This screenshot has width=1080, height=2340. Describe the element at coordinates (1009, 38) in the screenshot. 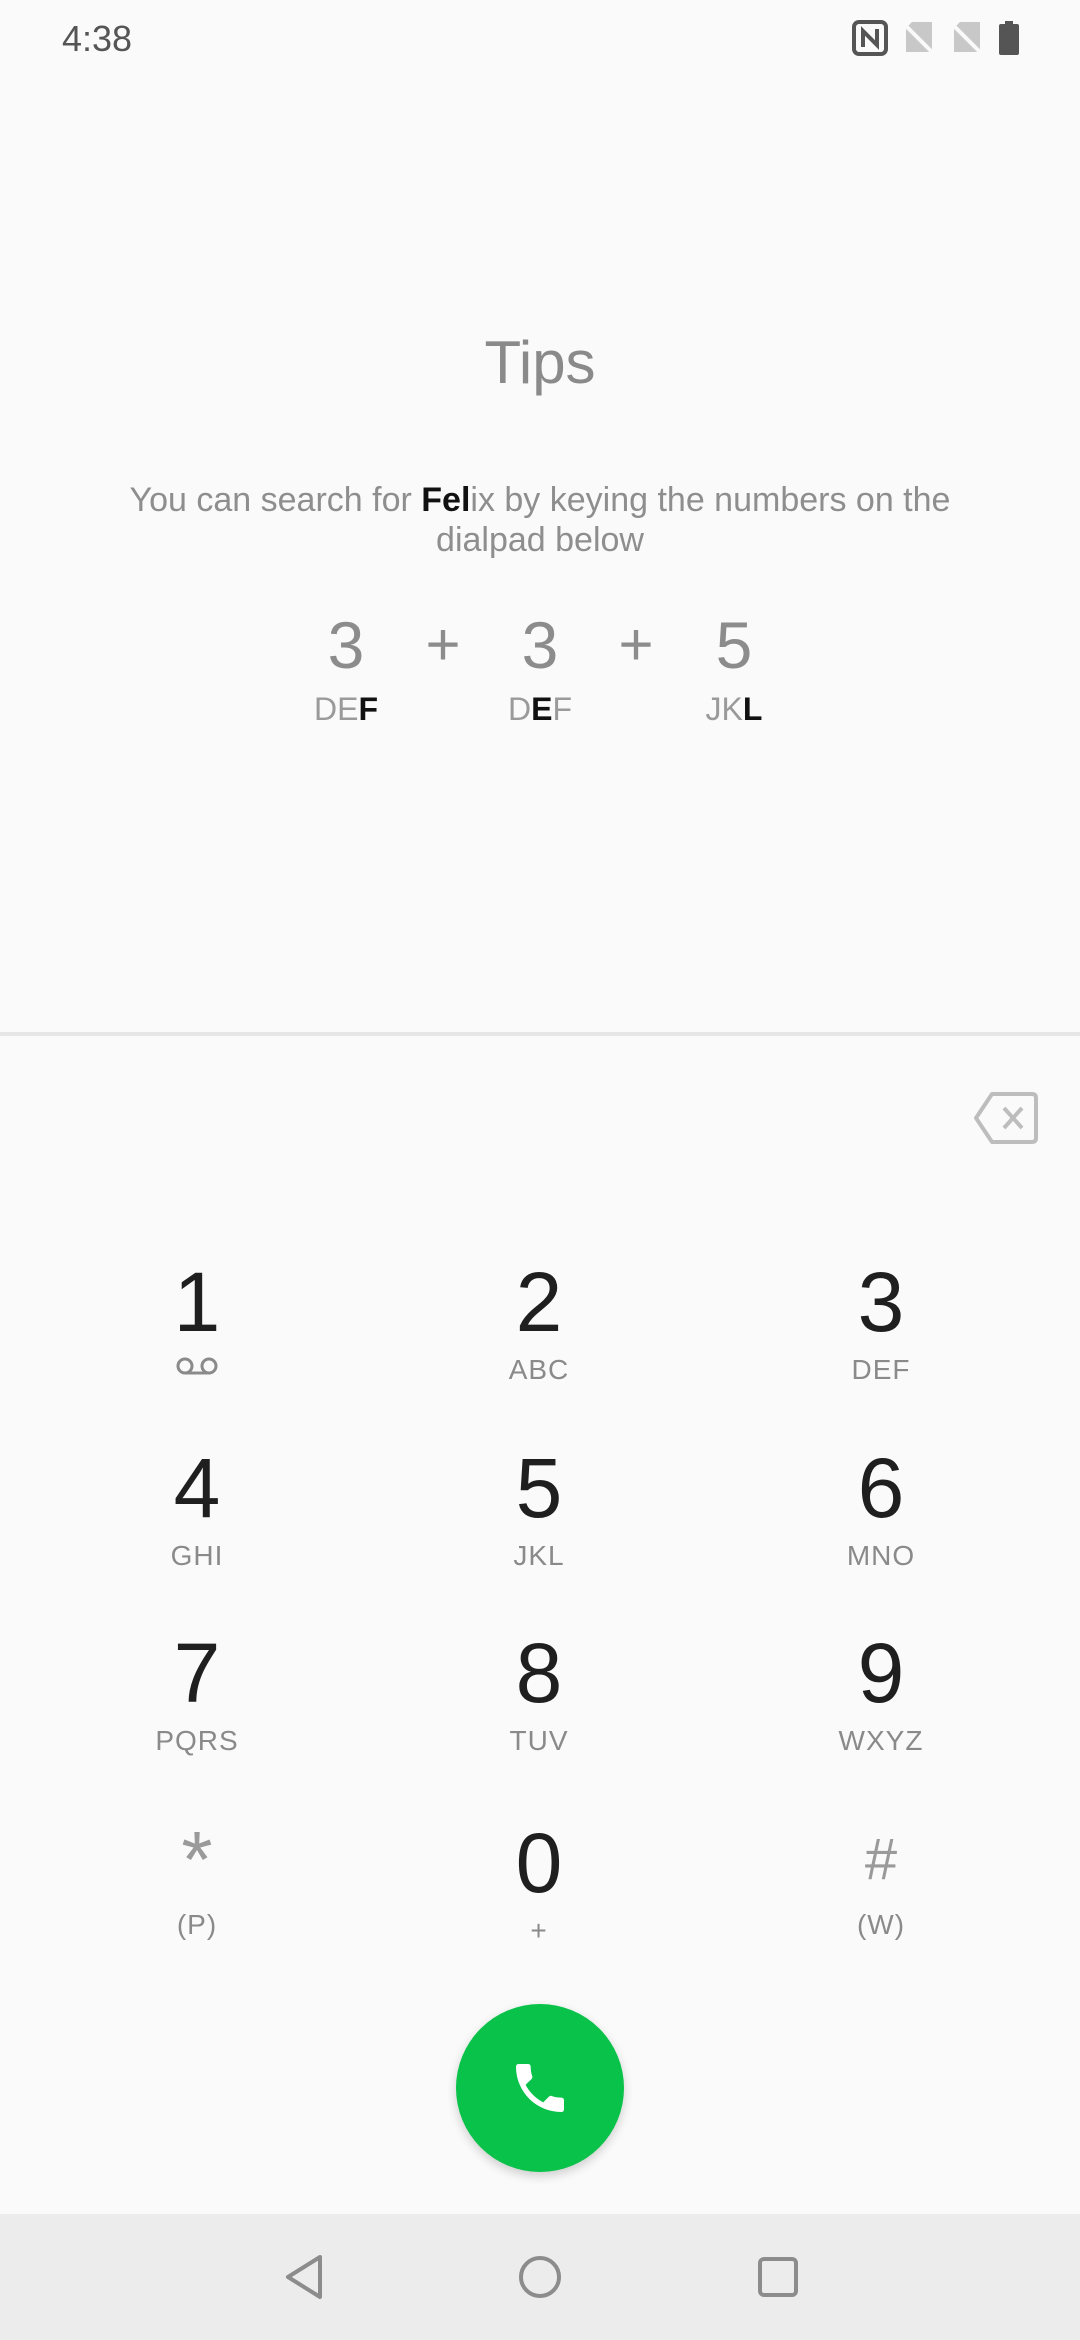

I see `battery-icon` at that location.